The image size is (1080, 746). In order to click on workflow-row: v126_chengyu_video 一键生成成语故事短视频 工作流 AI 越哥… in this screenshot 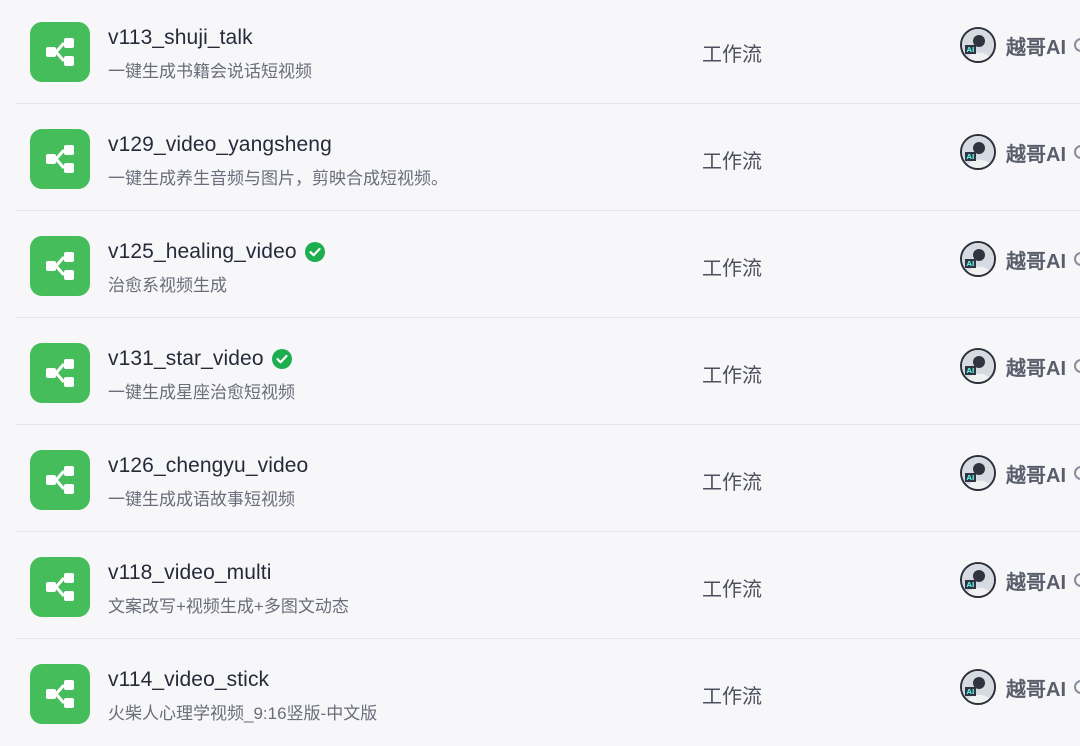, I will do `click(548, 479)`.